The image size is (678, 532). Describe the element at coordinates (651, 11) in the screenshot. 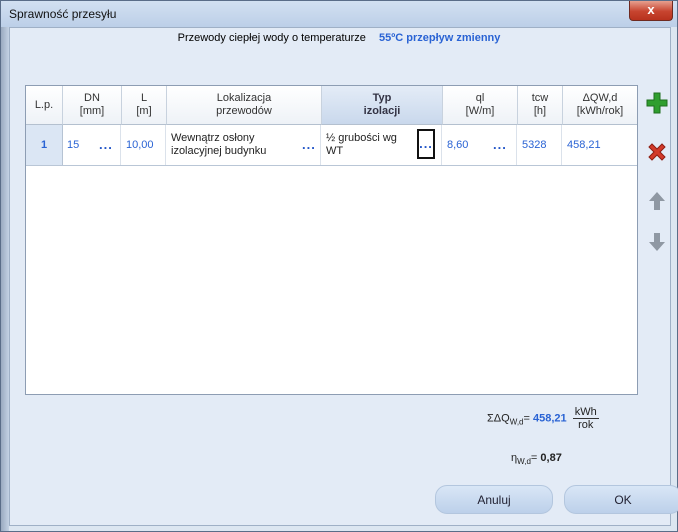

I see `close-button: x` at that location.